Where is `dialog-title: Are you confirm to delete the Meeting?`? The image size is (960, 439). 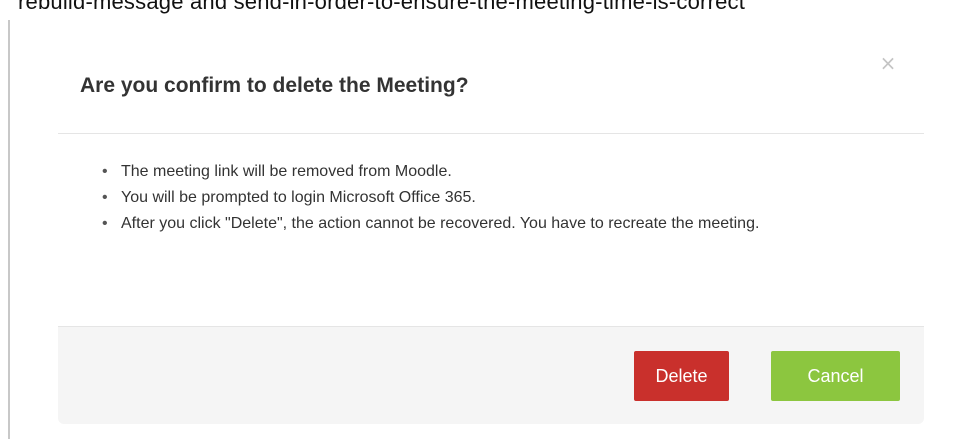
dialog-title: Are you confirm to delete the Meeting? is located at coordinates (274, 85).